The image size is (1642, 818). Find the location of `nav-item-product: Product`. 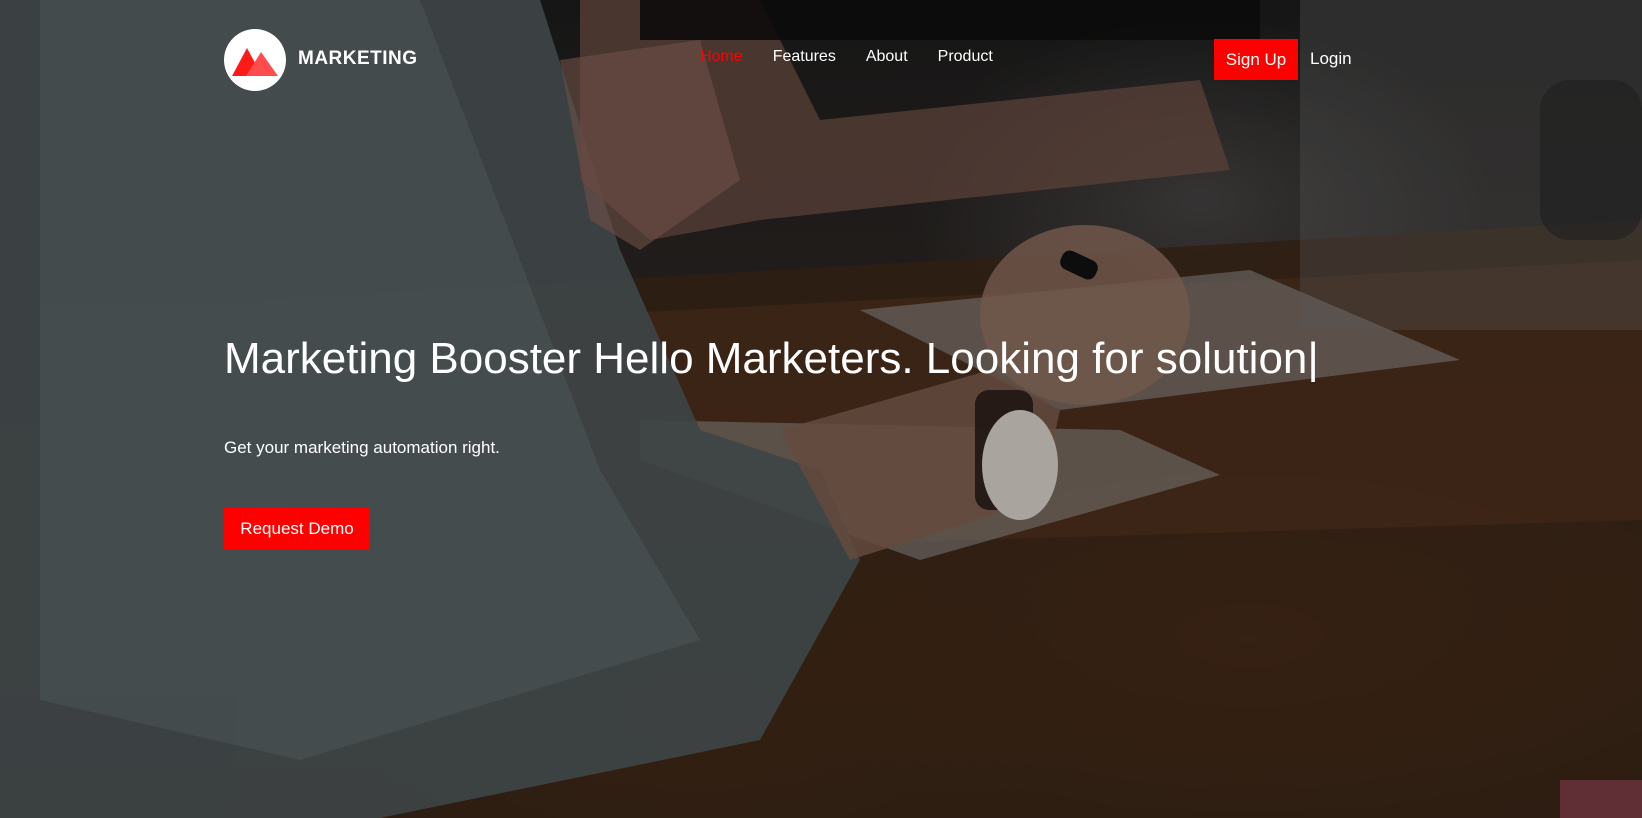

nav-item-product: Product is located at coordinates (965, 57).